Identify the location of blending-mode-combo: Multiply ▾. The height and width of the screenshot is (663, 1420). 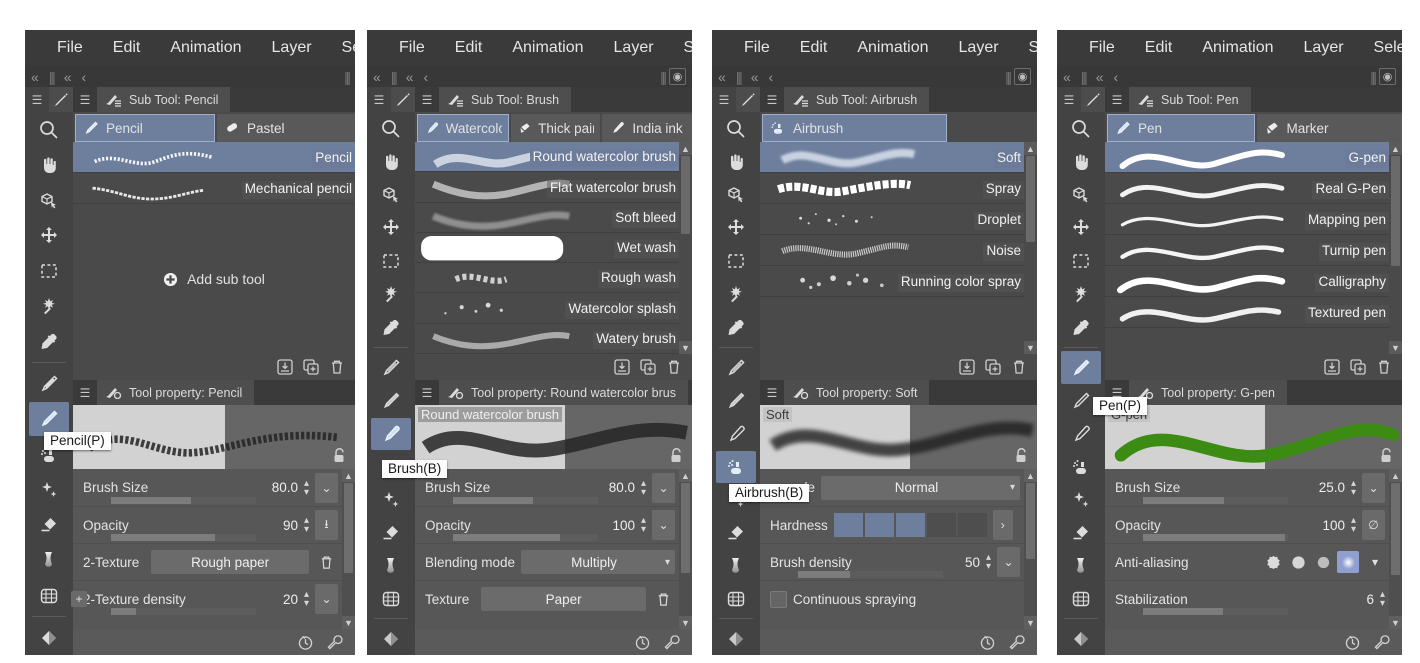
(598, 562).